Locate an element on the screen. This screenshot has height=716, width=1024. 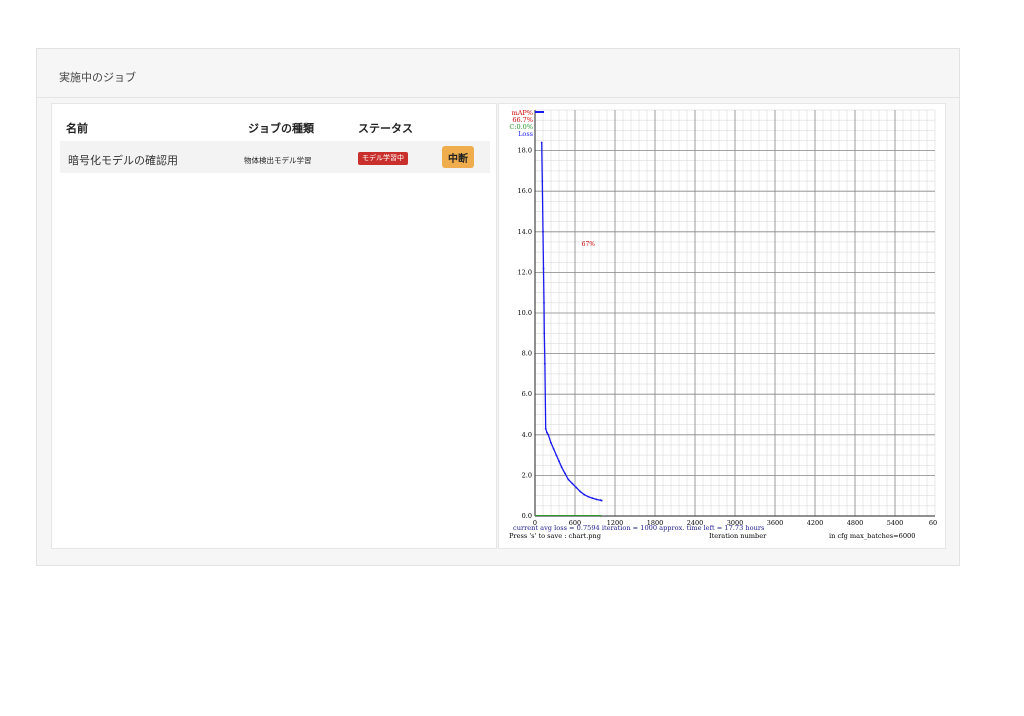
job-name: 暗号化モデルの確認用 is located at coordinates (123, 160).